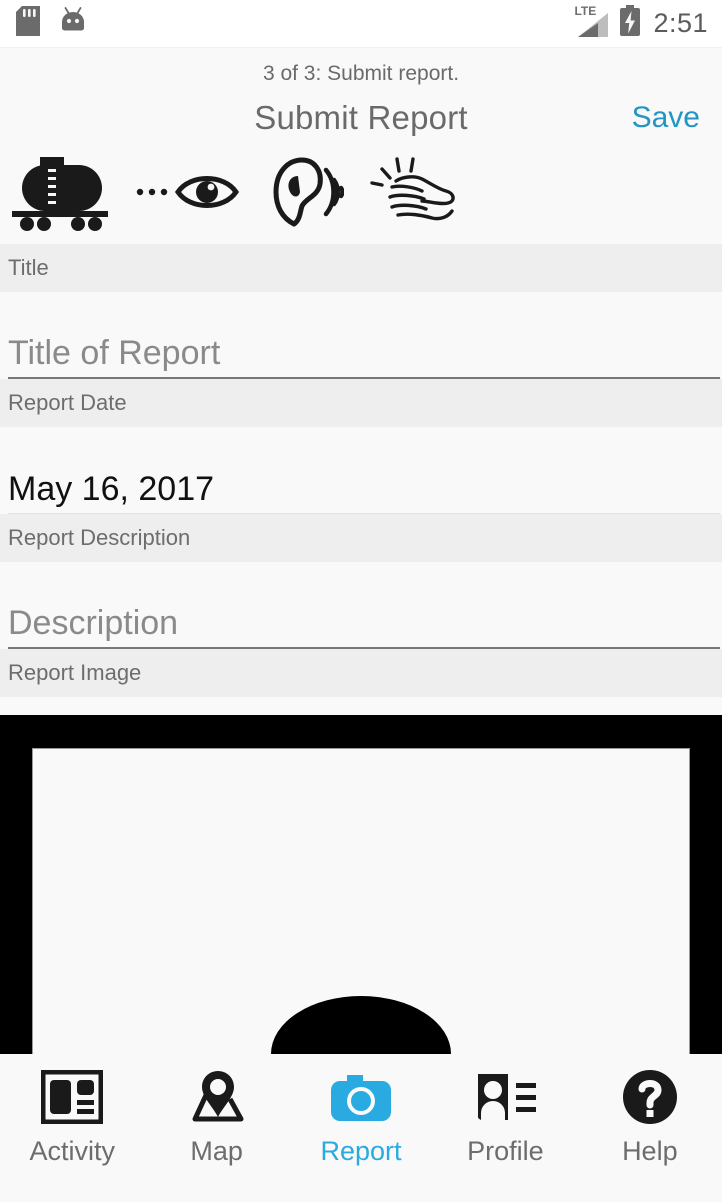 This screenshot has width=722, height=1202. I want to click on report-description-field-wrap: Description, so click(361, 605).